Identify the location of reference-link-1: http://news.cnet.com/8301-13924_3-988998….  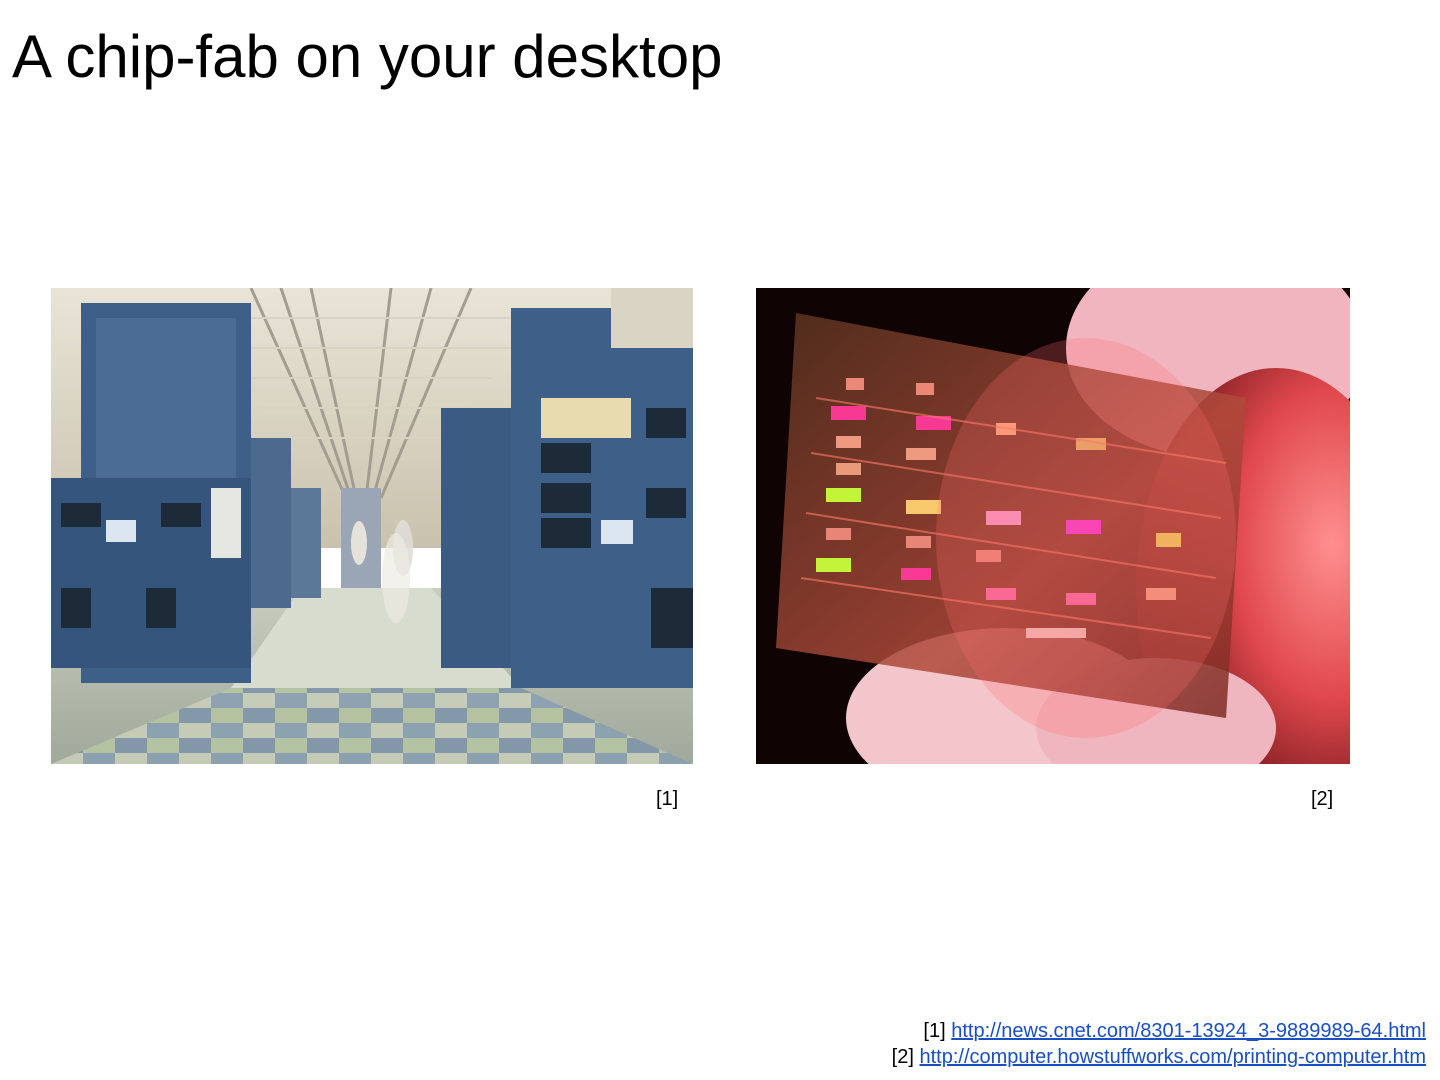
(1188, 1031).